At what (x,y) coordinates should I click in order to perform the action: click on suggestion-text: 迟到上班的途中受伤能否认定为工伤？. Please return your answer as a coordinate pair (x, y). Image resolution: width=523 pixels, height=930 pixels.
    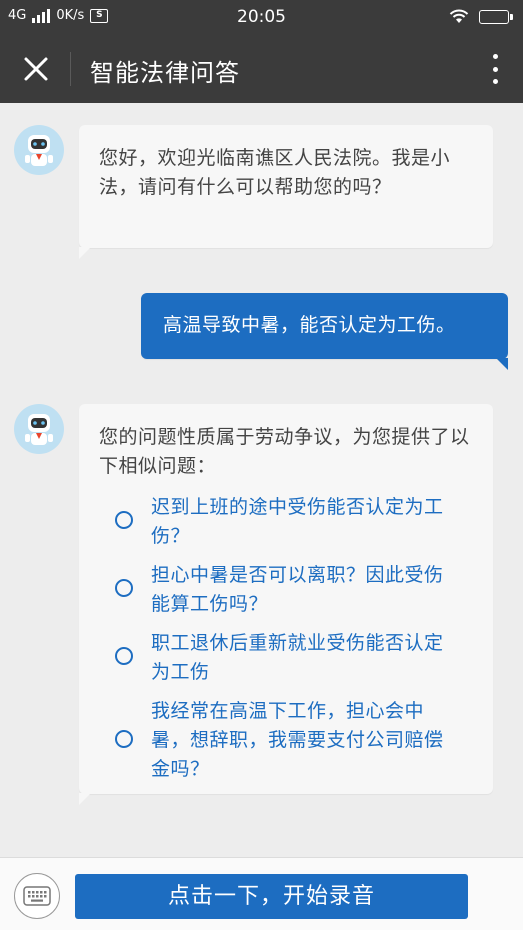
    Looking at the image, I should click on (297, 521).